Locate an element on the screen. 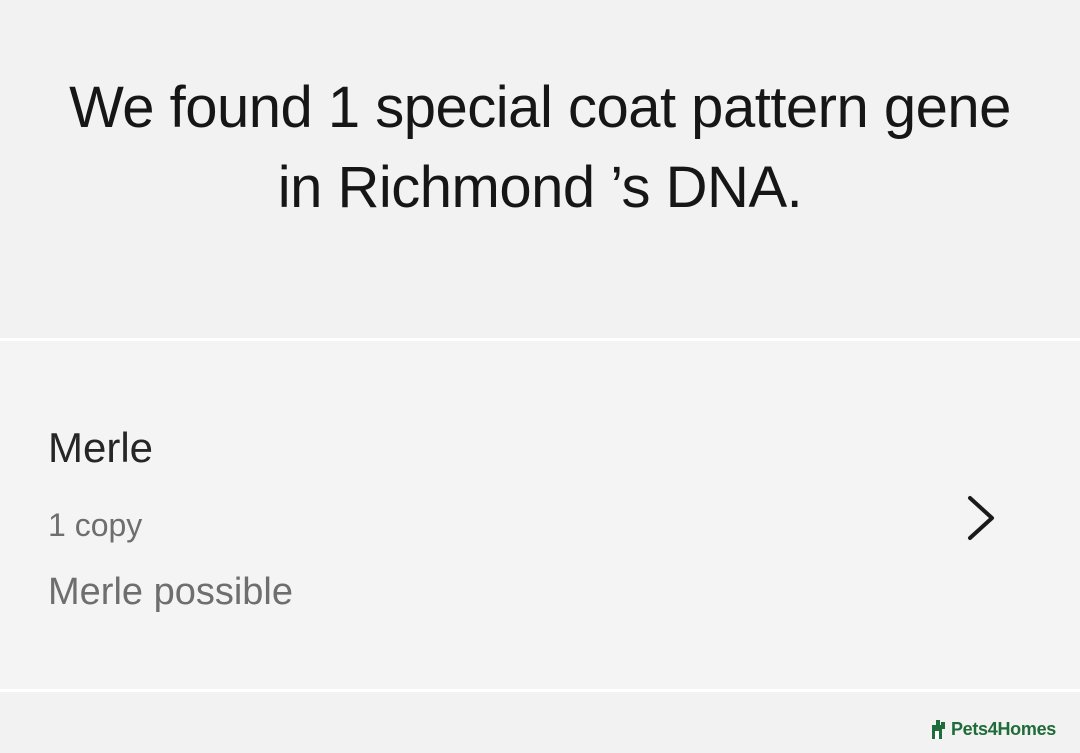 The image size is (1080, 753). chevron-right-icon is located at coordinates (980, 518).